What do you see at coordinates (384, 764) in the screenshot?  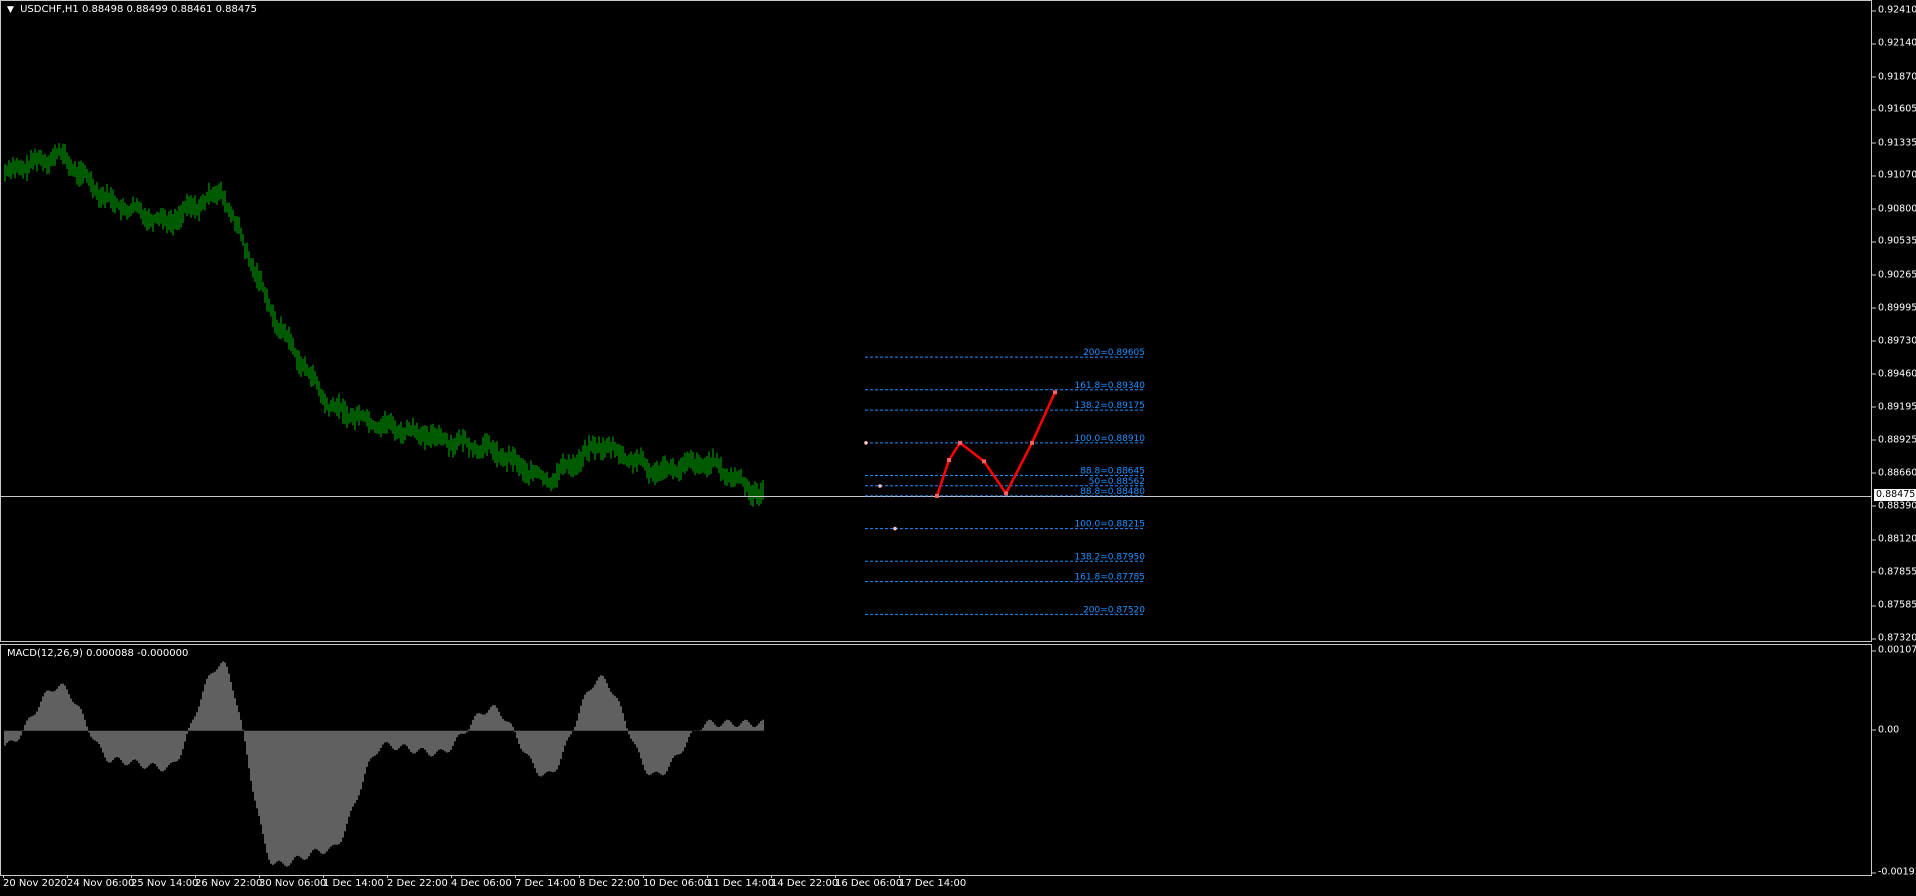 I see `macd-histogram` at bounding box center [384, 764].